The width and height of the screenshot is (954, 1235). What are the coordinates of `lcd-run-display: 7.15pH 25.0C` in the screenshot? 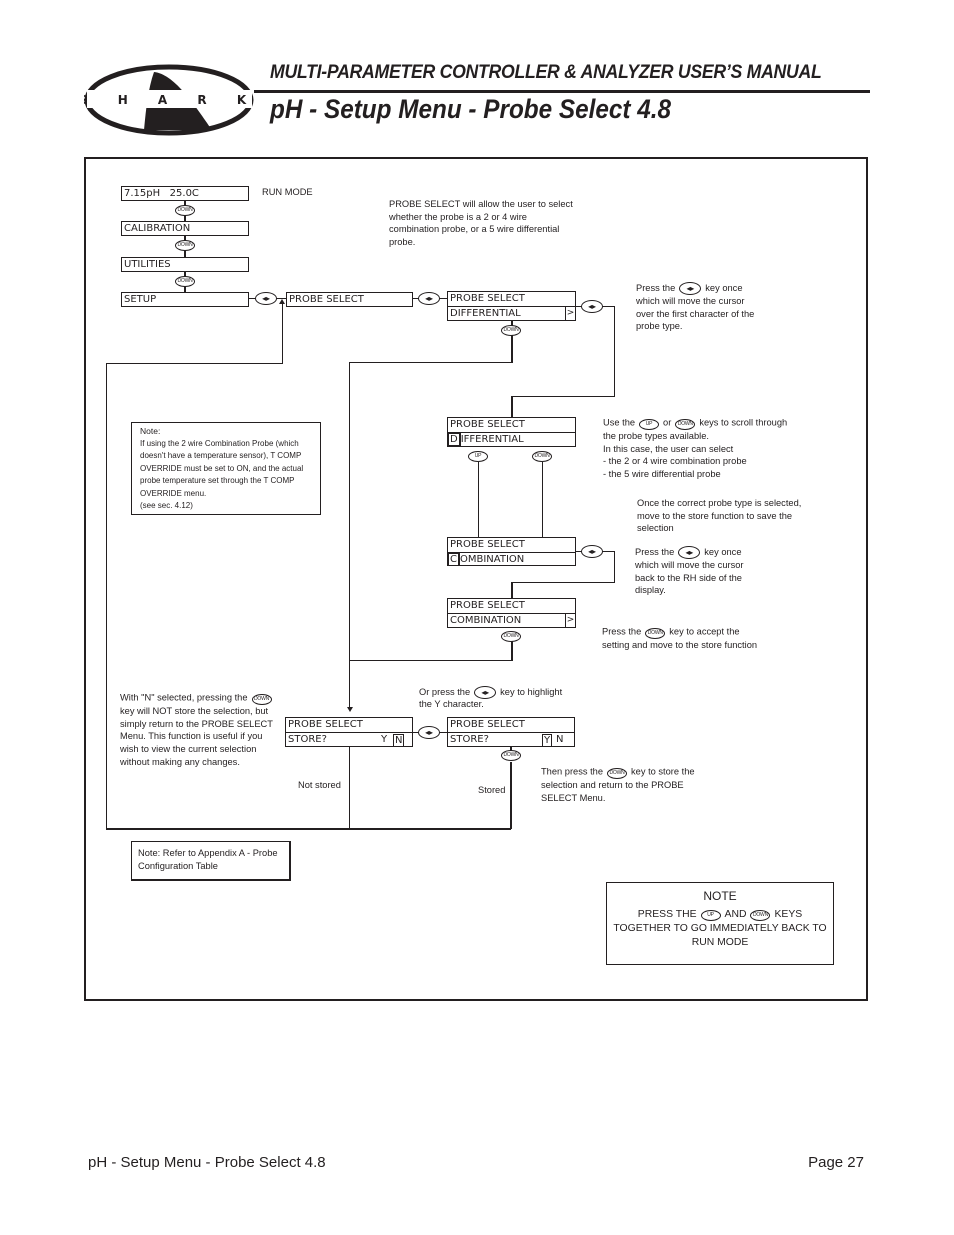 It's located at (185, 193).